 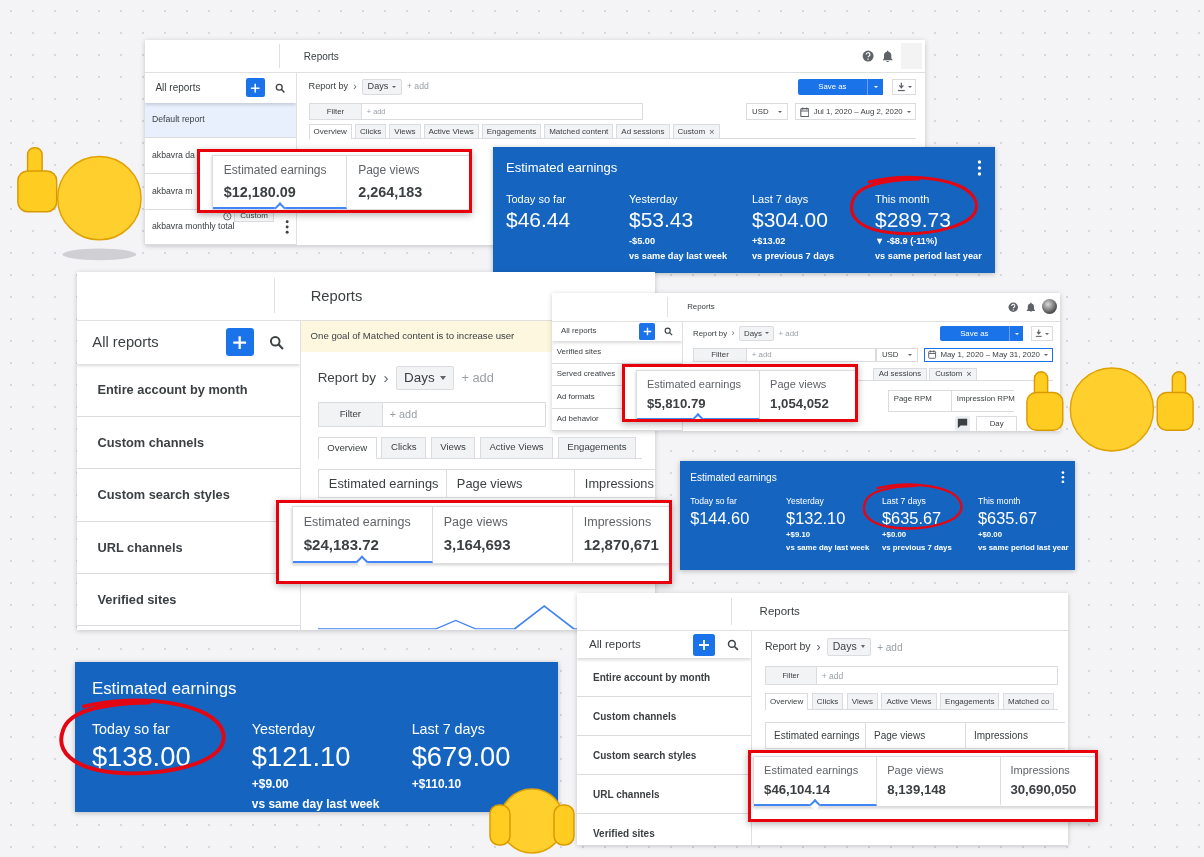 What do you see at coordinates (1028, 701) in the screenshot?
I see `report-tab: Matched co` at bounding box center [1028, 701].